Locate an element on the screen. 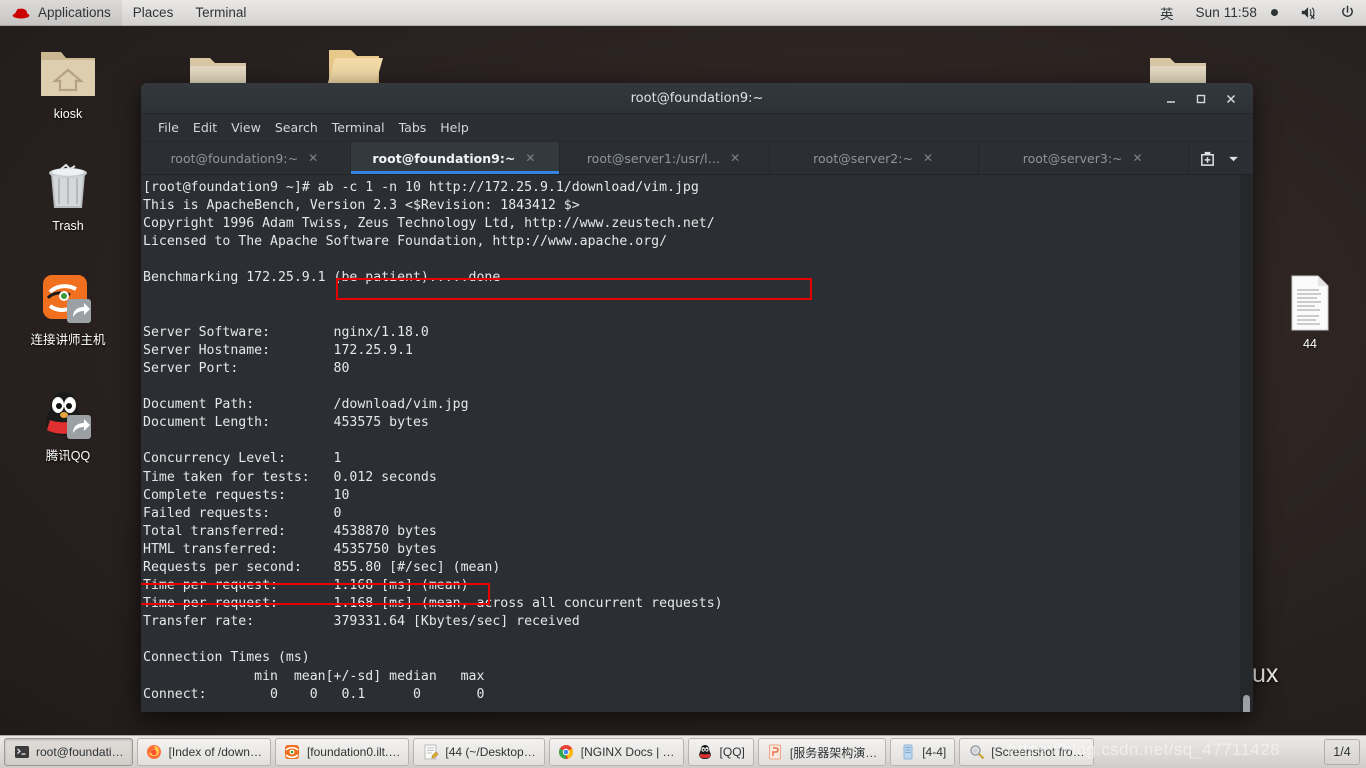  maximize-button is located at coordinates (1201, 99).